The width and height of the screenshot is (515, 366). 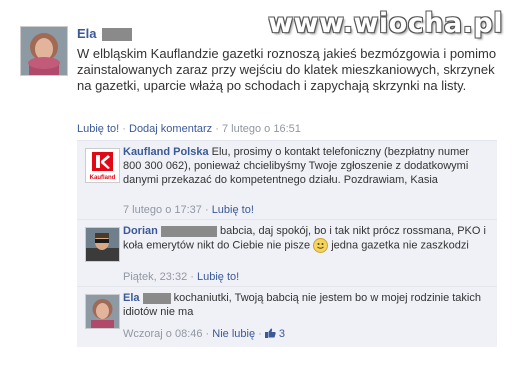 I want to click on post-time: 7 lutego o 16:51, so click(x=261, y=129).